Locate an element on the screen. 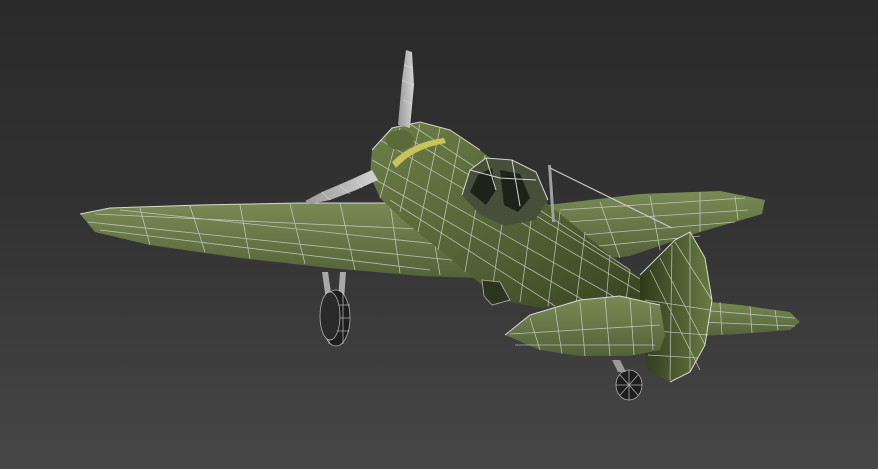  tail-wheel is located at coordinates (627, 380).